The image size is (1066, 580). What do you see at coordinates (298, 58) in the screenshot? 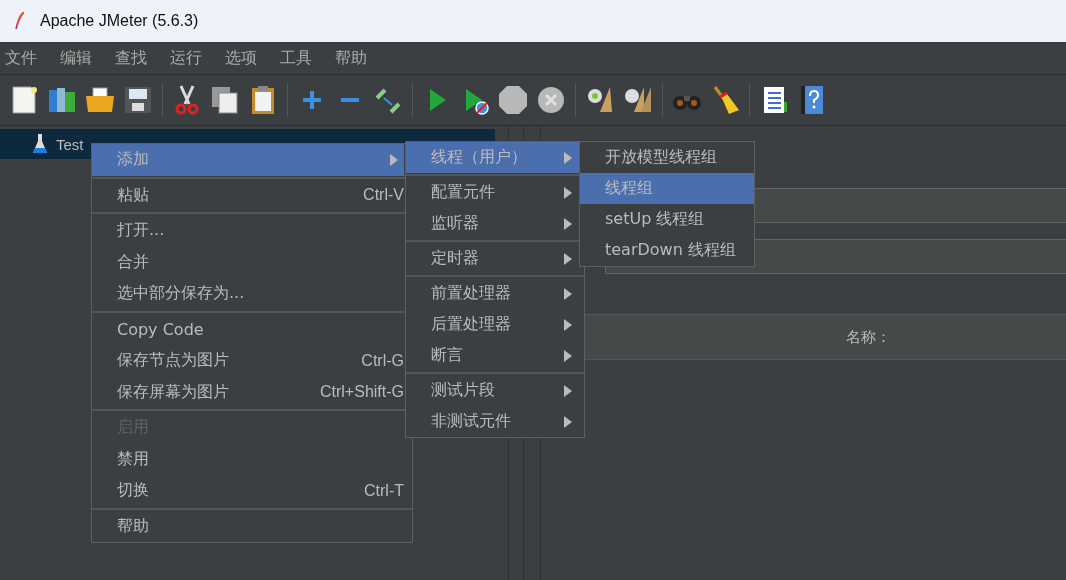
I see `menu-item: 工具` at bounding box center [298, 58].